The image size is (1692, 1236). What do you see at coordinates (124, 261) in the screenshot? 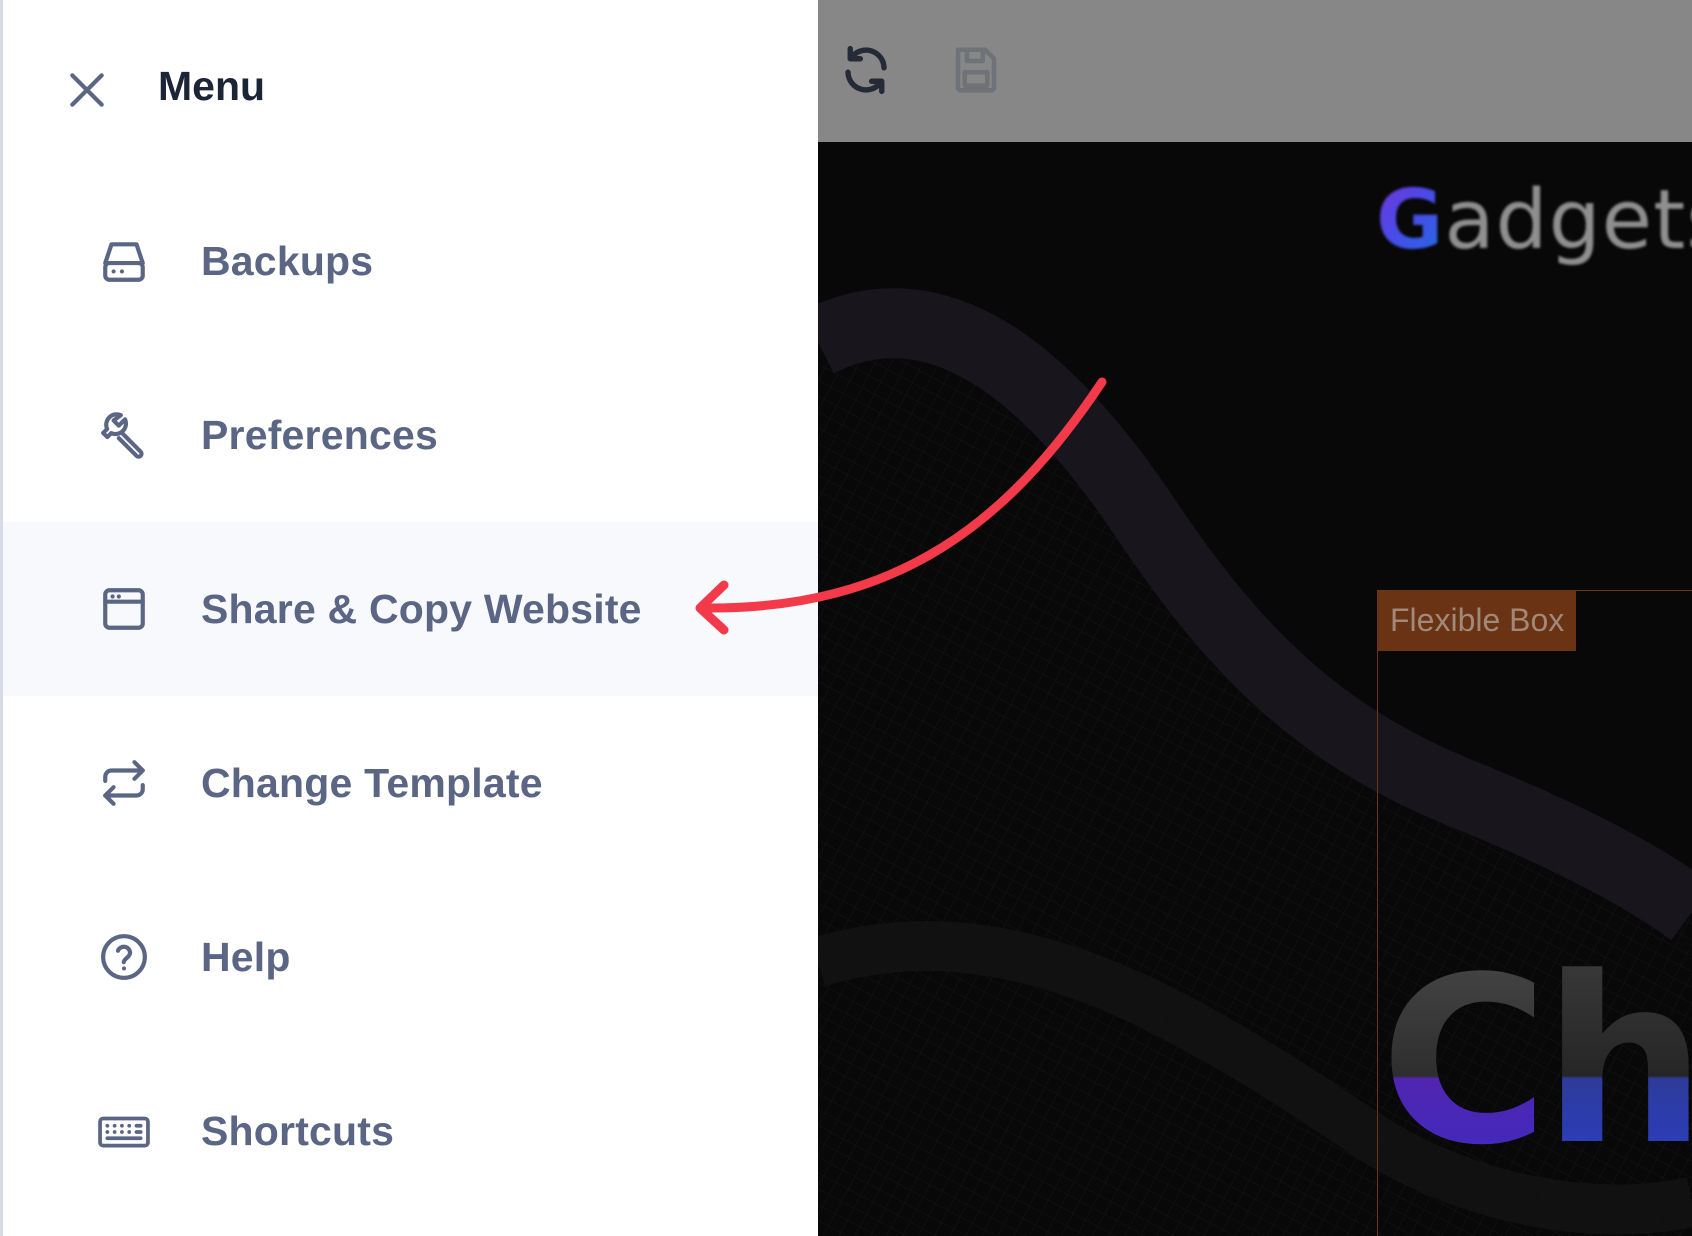
I see `hard-drive-icon` at bounding box center [124, 261].